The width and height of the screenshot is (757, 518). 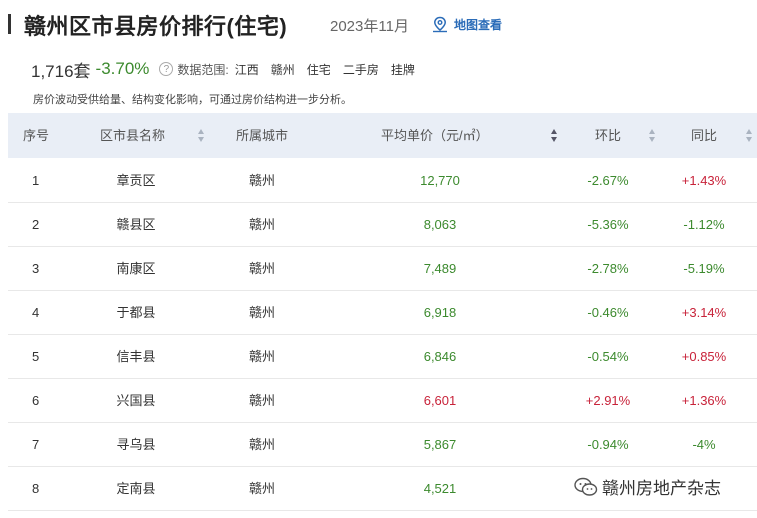 I want to click on price-cell: 5,867, so click(x=440, y=444).